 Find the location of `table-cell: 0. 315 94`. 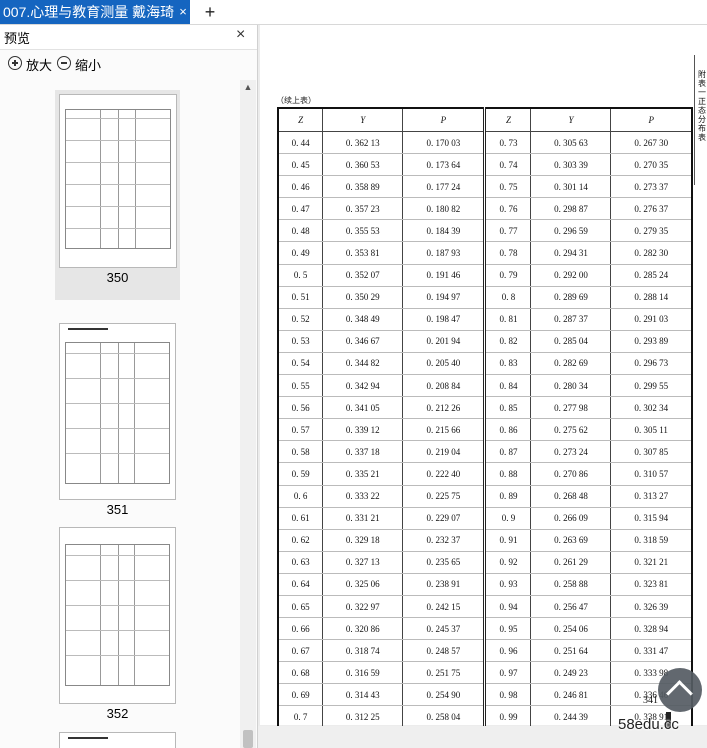

table-cell: 0. 315 94 is located at coordinates (651, 518).